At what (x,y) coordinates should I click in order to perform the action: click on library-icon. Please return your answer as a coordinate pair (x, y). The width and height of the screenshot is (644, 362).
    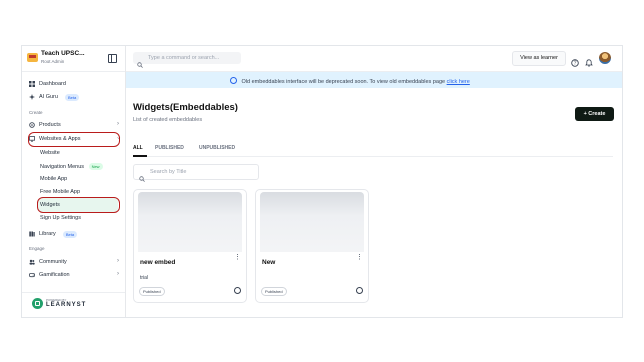
    Looking at the image, I should click on (32, 234).